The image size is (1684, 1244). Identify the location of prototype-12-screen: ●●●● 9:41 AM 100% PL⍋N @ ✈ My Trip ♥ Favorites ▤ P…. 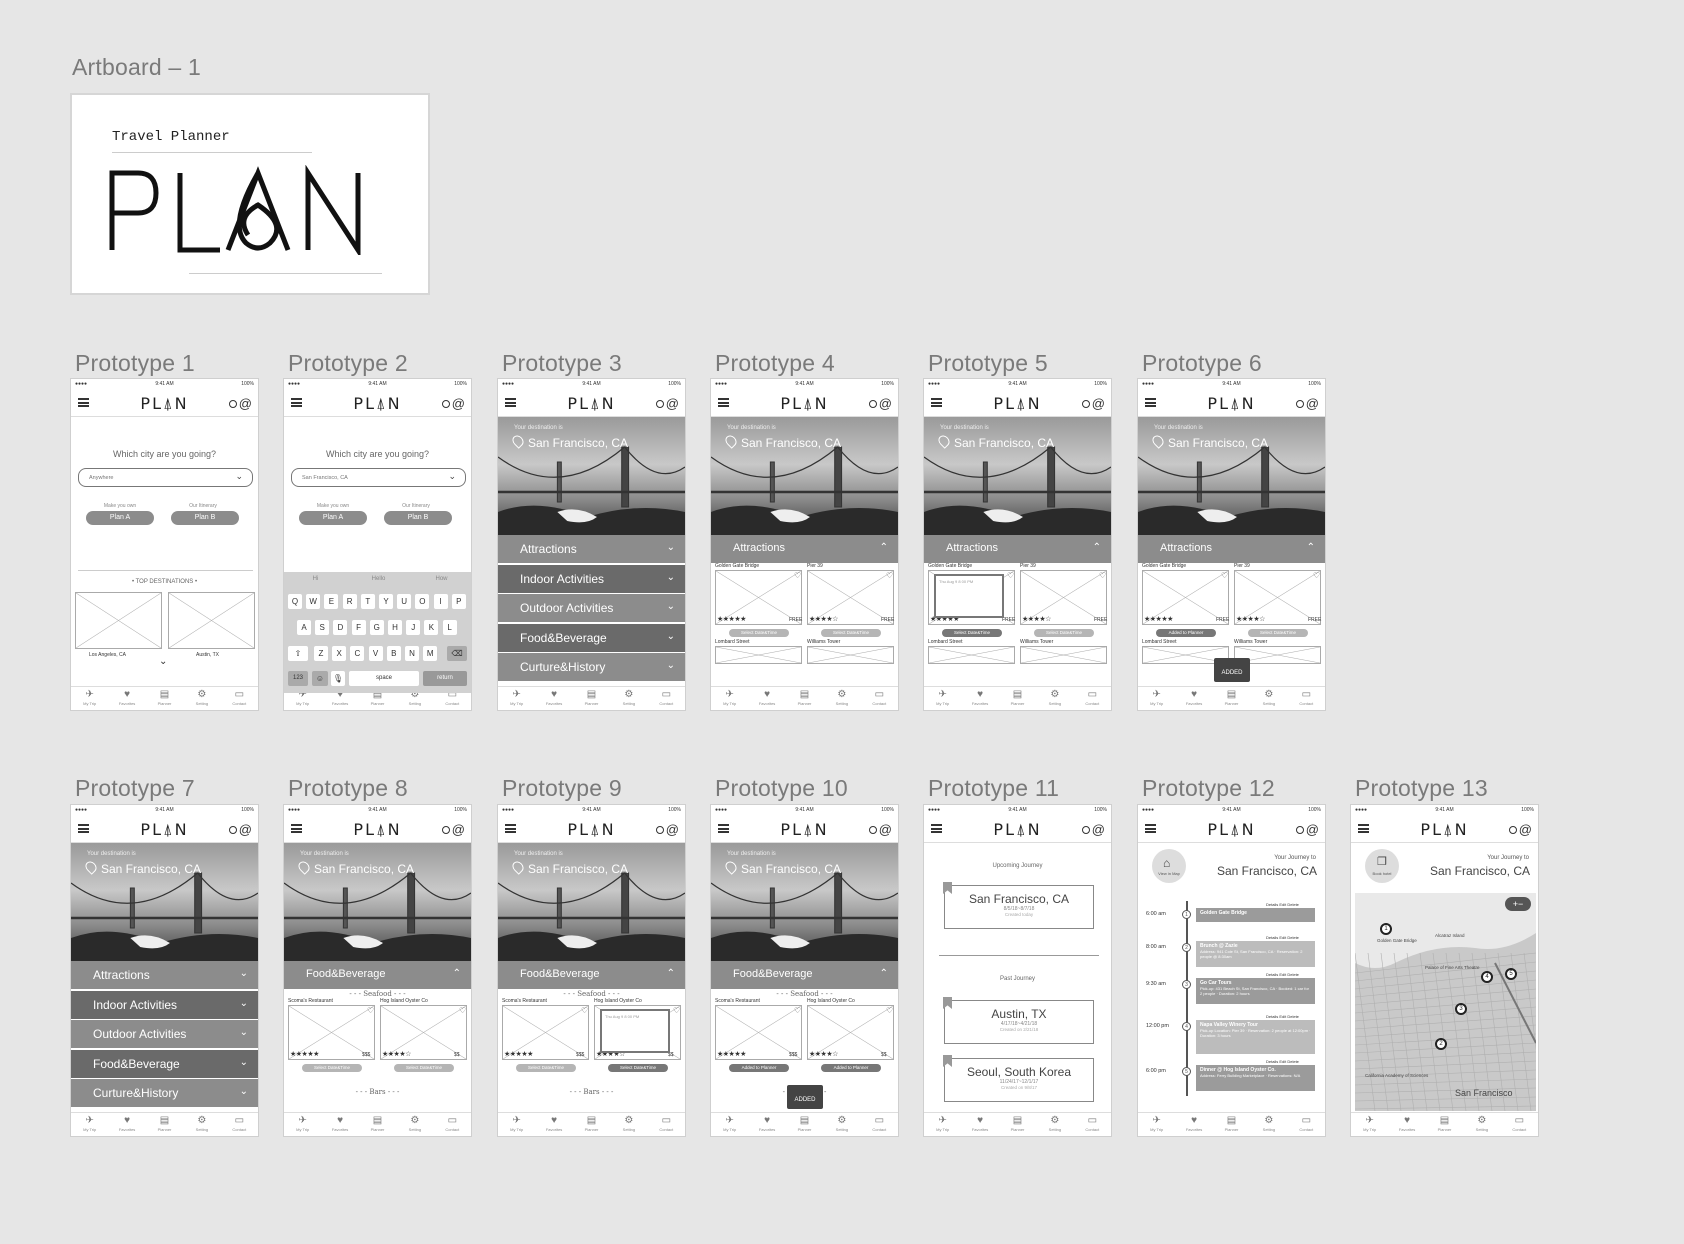
(1231, 970).